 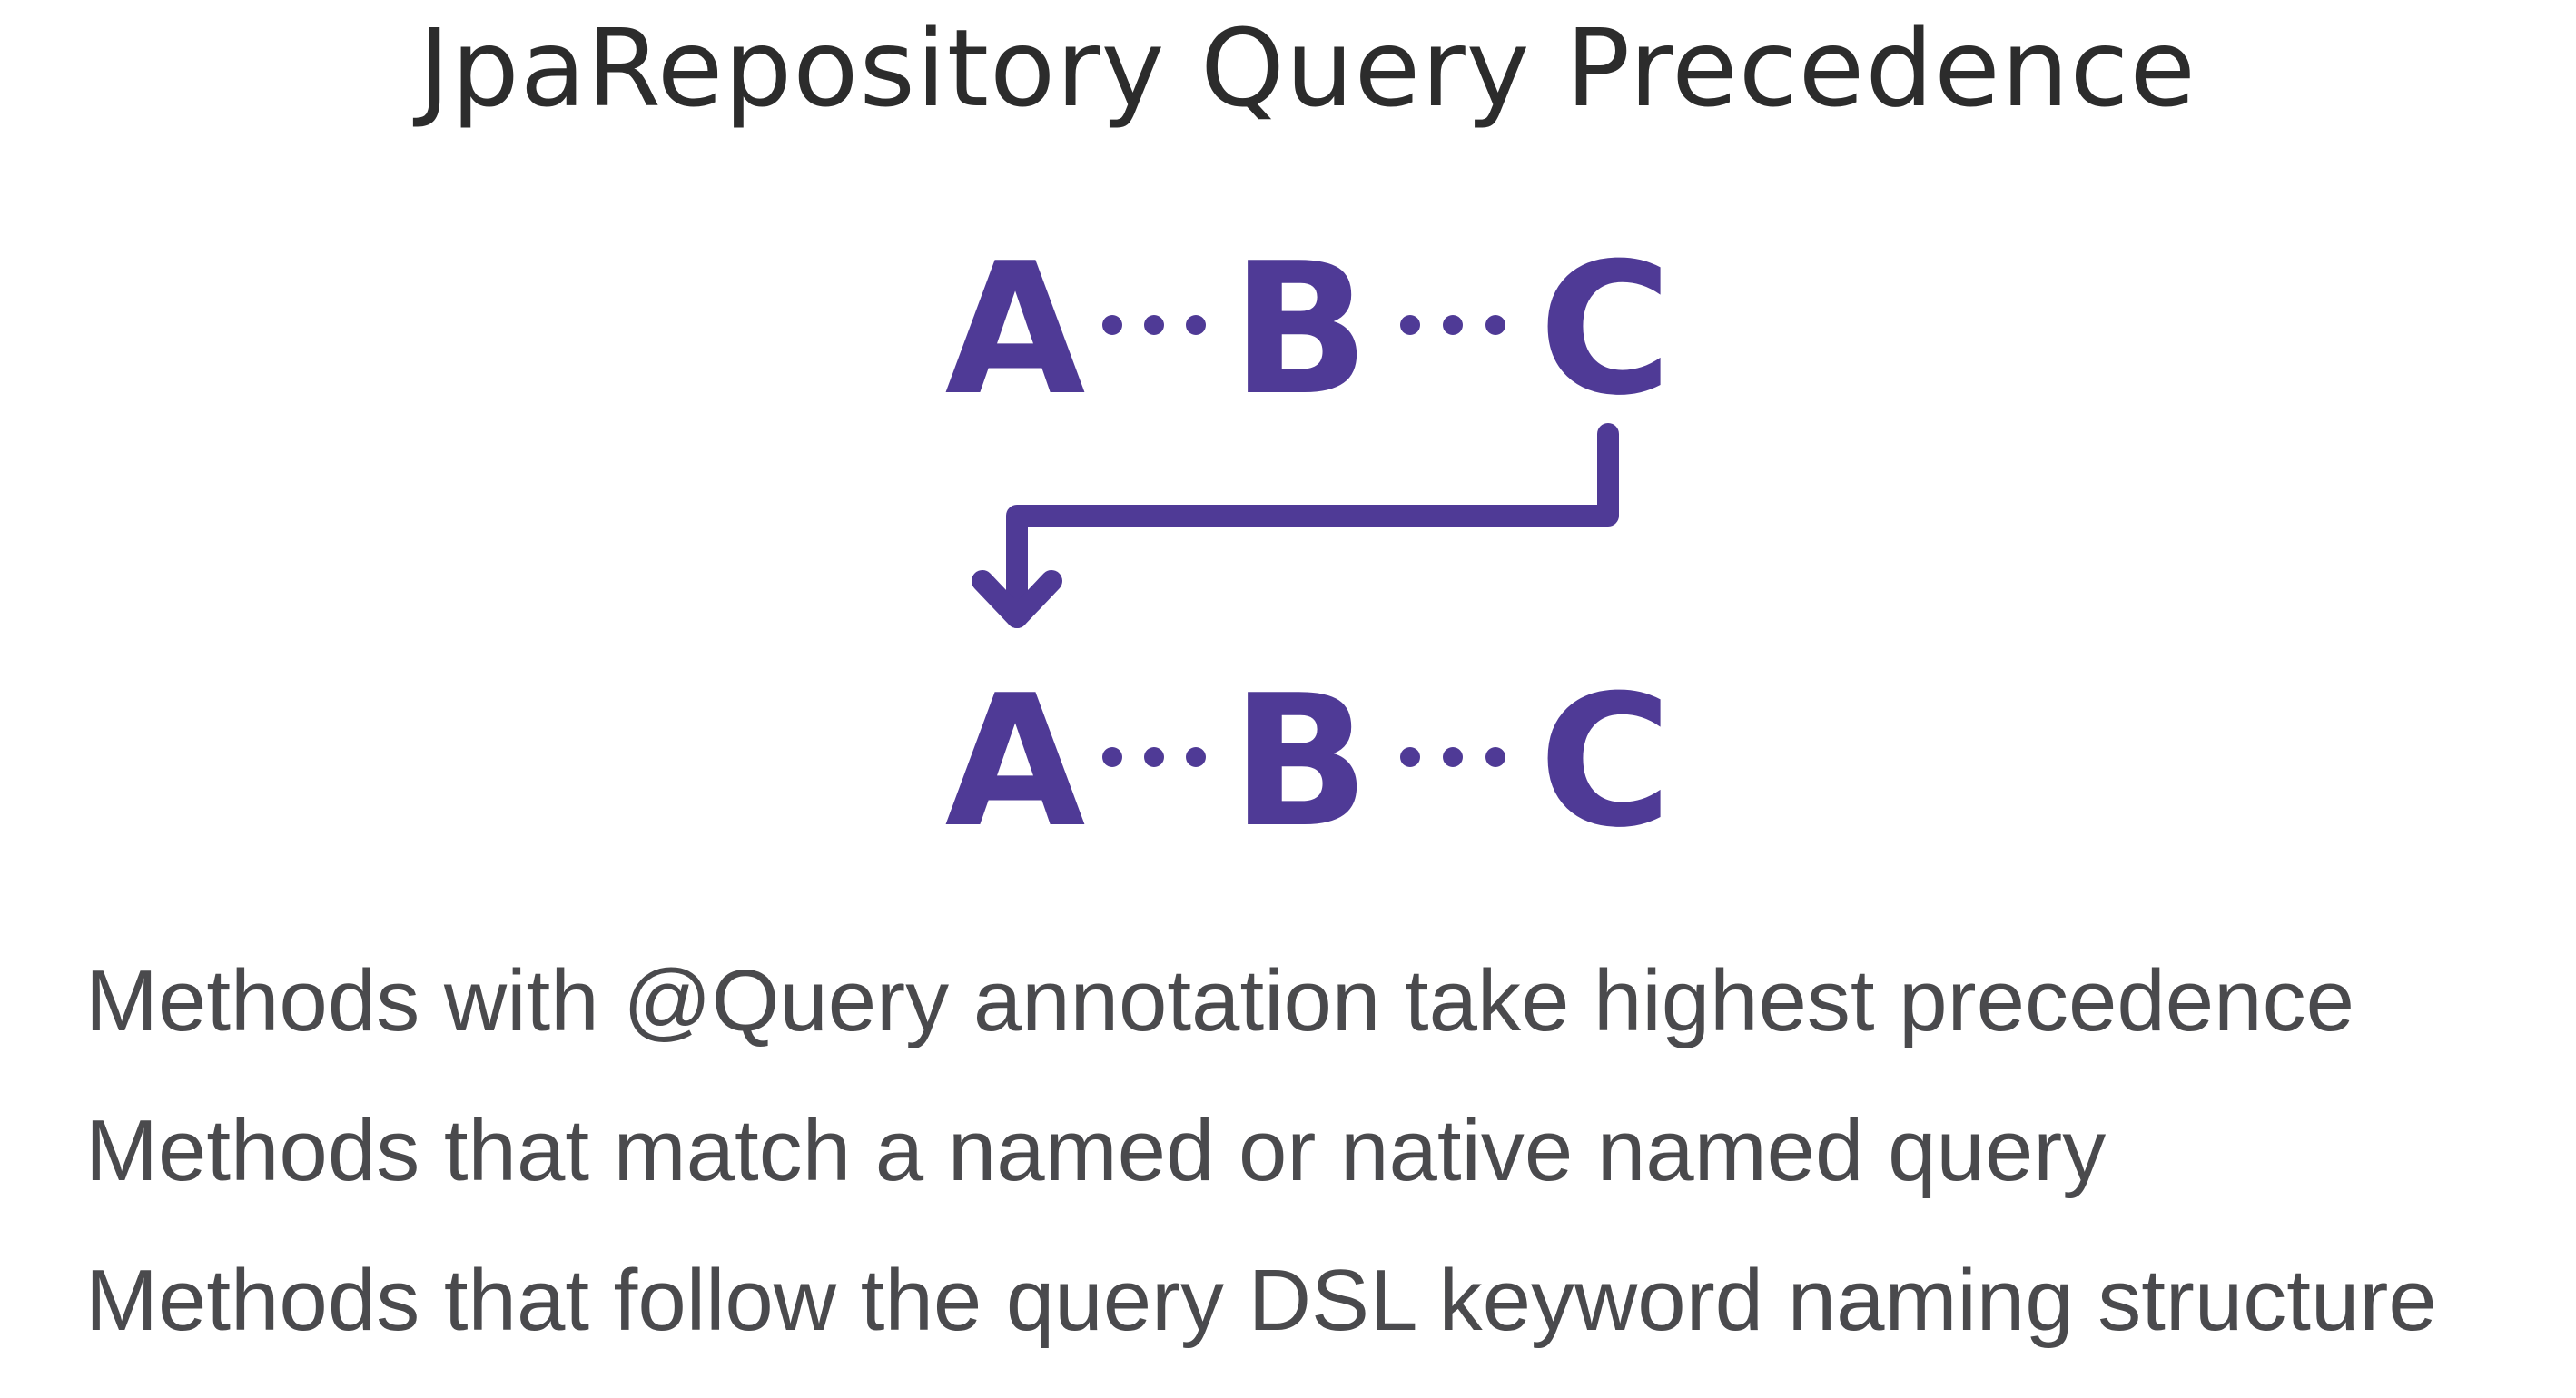 I want to click on bottom-letter-c: C, so click(x=1606, y=762).